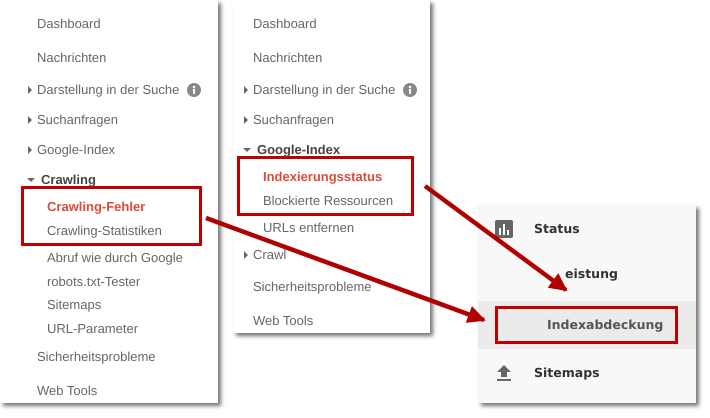  What do you see at coordinates (567, 373) in the screenshot?
I see `nav-item: Sitemaps` at bounding box center [567, 373].